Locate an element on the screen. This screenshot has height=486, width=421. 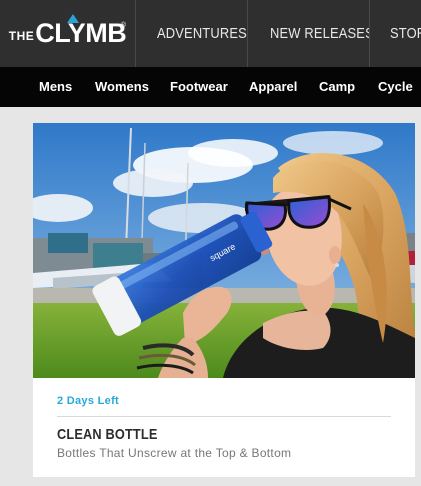
nav-adventures: ADVENTURES is located at coordinates (192, 33).